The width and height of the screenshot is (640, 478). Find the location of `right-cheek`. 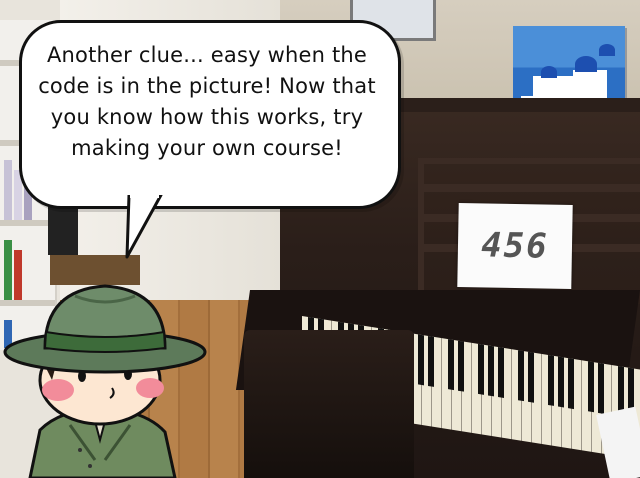

right-cheek is located at coordinates (150, 388).